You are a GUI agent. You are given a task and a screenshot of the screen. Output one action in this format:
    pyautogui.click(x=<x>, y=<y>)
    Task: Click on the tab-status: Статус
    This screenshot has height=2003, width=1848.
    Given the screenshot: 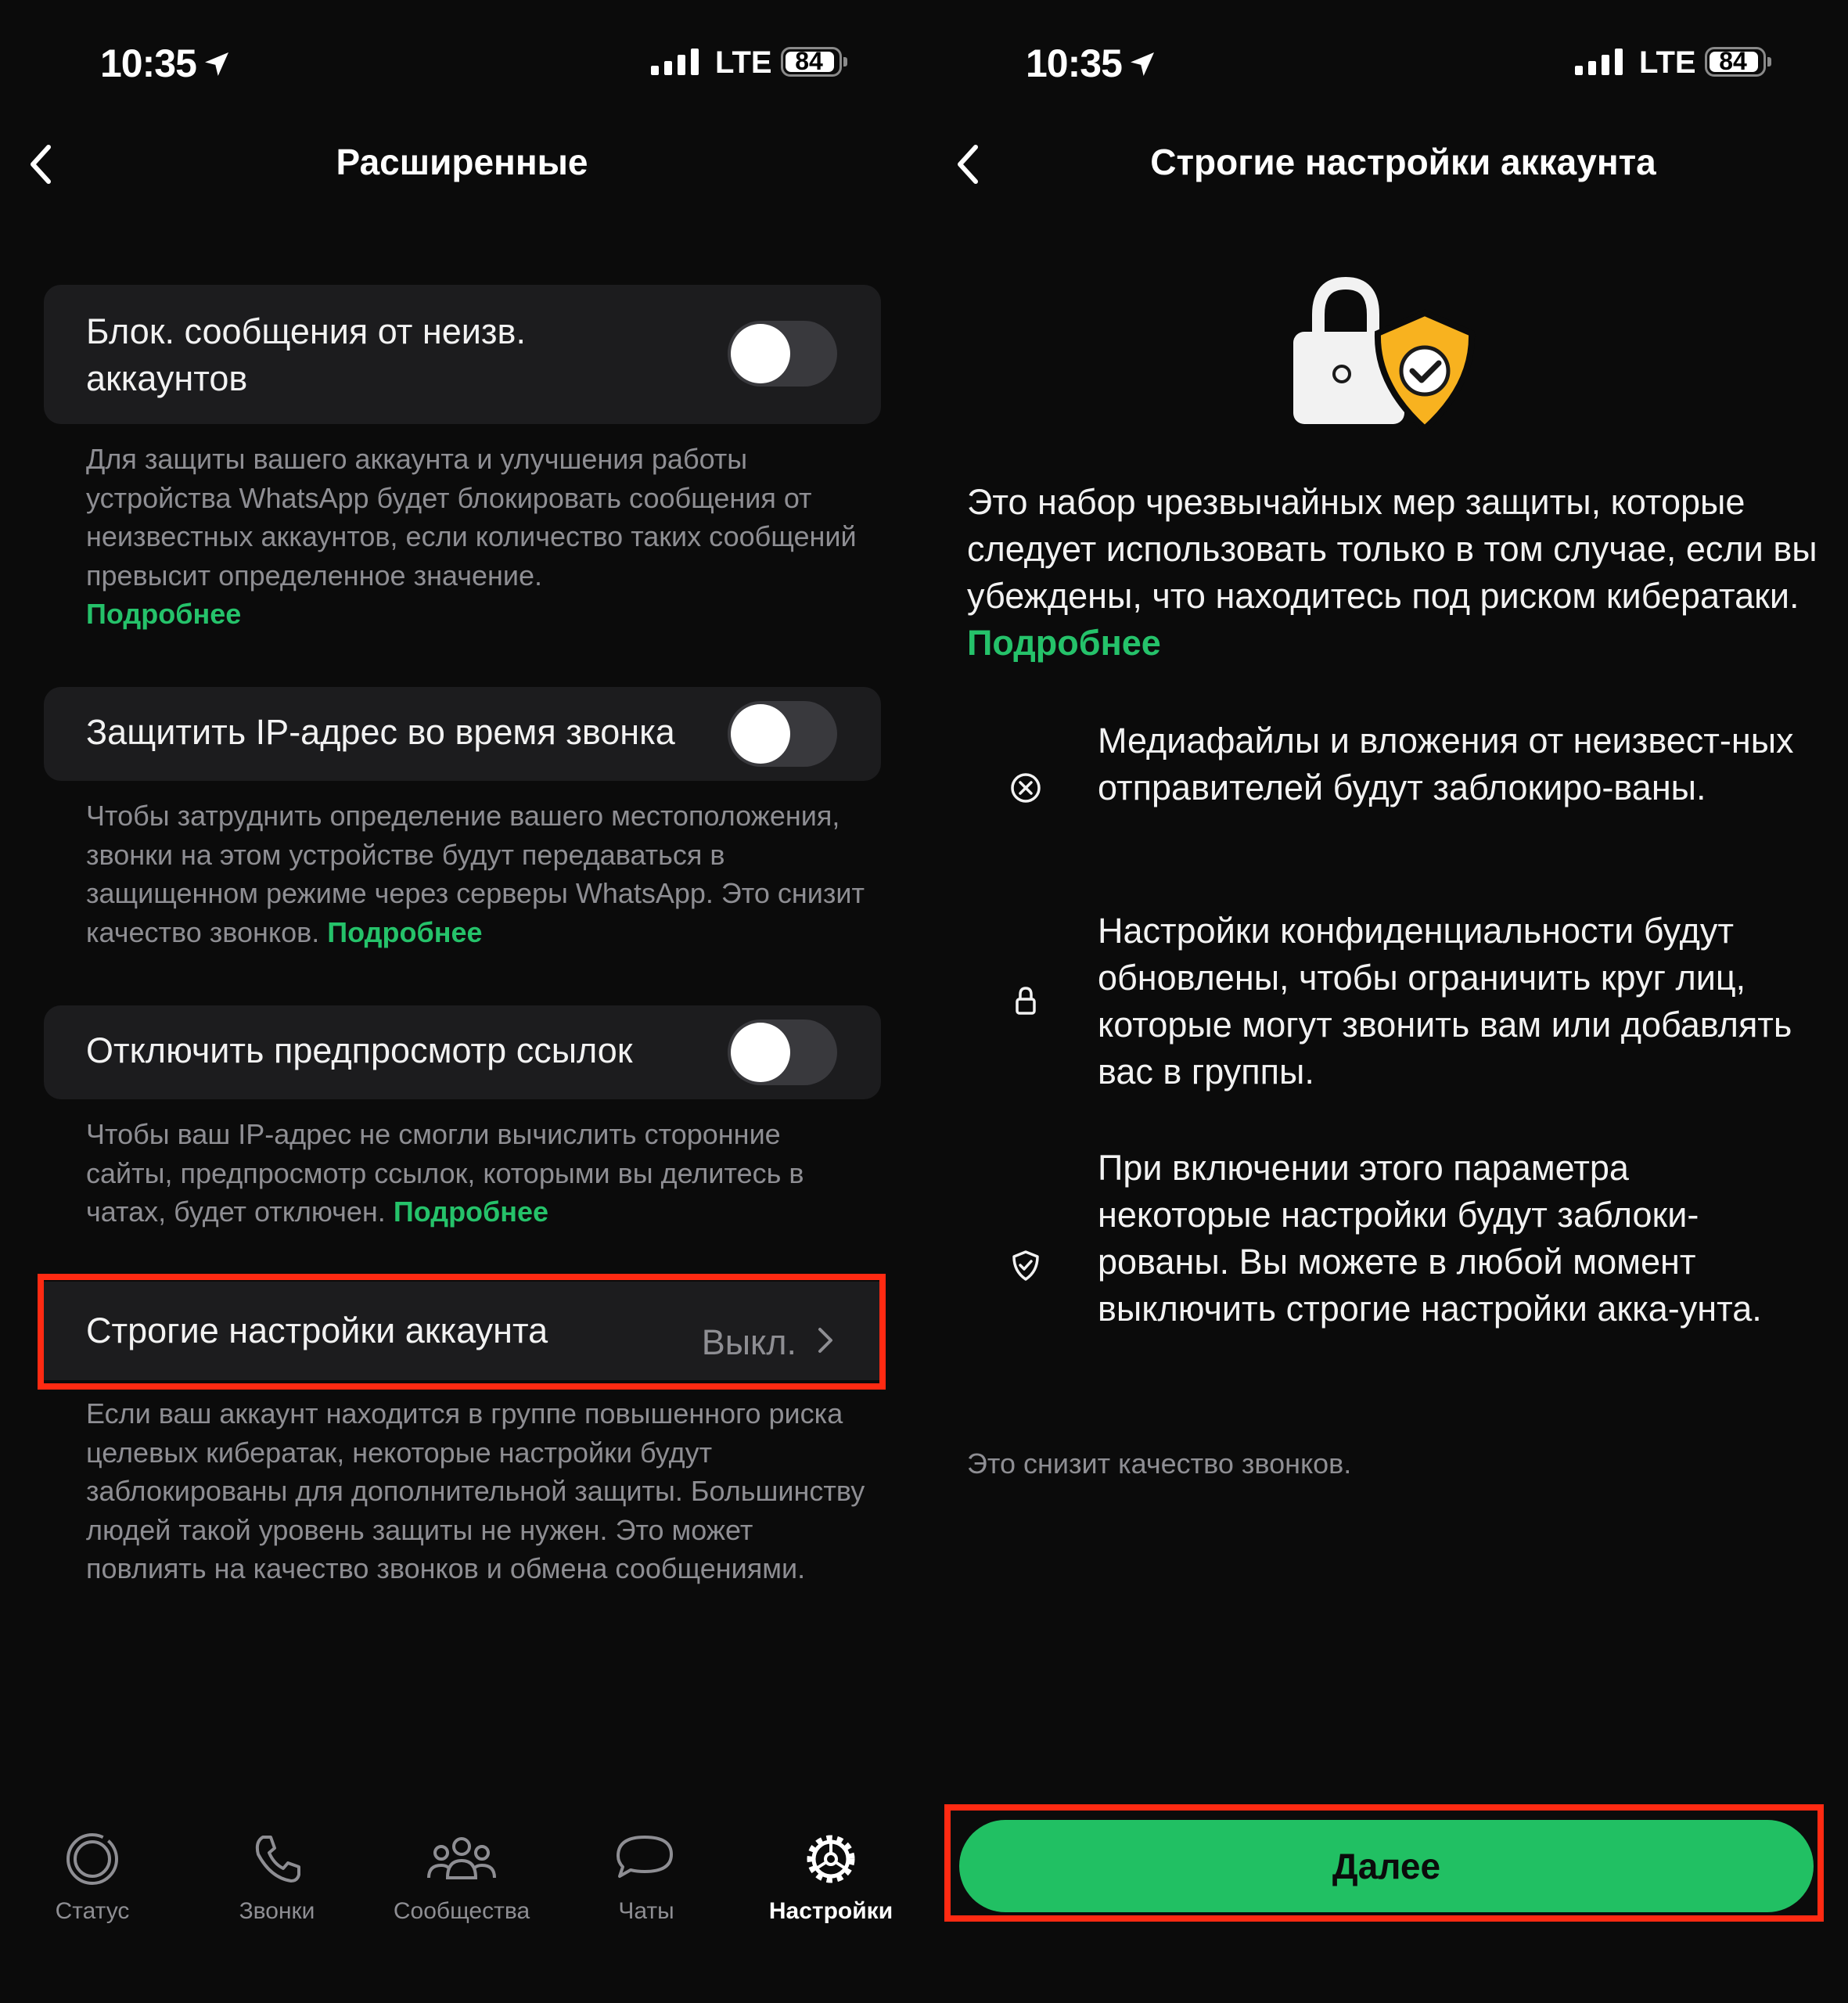 What is the action you would take?
    pyautogui.click(x=92, y=1878)
    